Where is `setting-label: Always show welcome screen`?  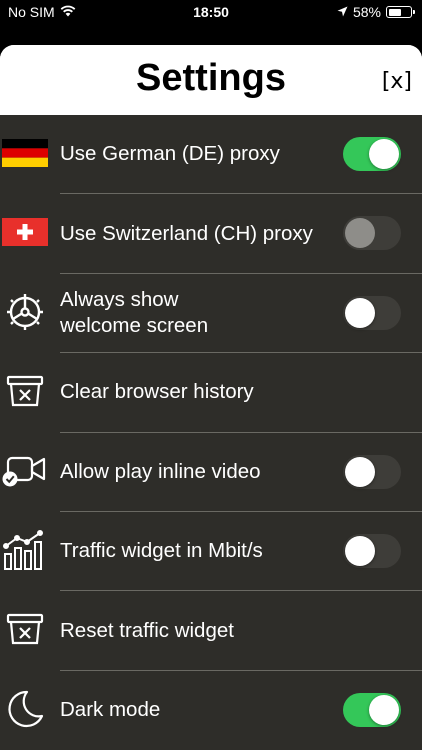 setting-label: Always show welcome screen is located at coordinates (134, 312).